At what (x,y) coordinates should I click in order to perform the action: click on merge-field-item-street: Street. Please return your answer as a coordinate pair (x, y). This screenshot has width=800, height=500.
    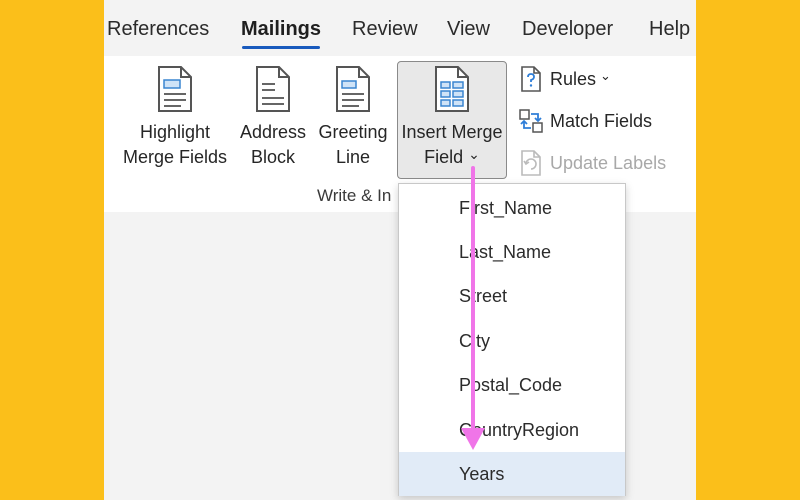
    Looking at the image, I should click on (512, 296).